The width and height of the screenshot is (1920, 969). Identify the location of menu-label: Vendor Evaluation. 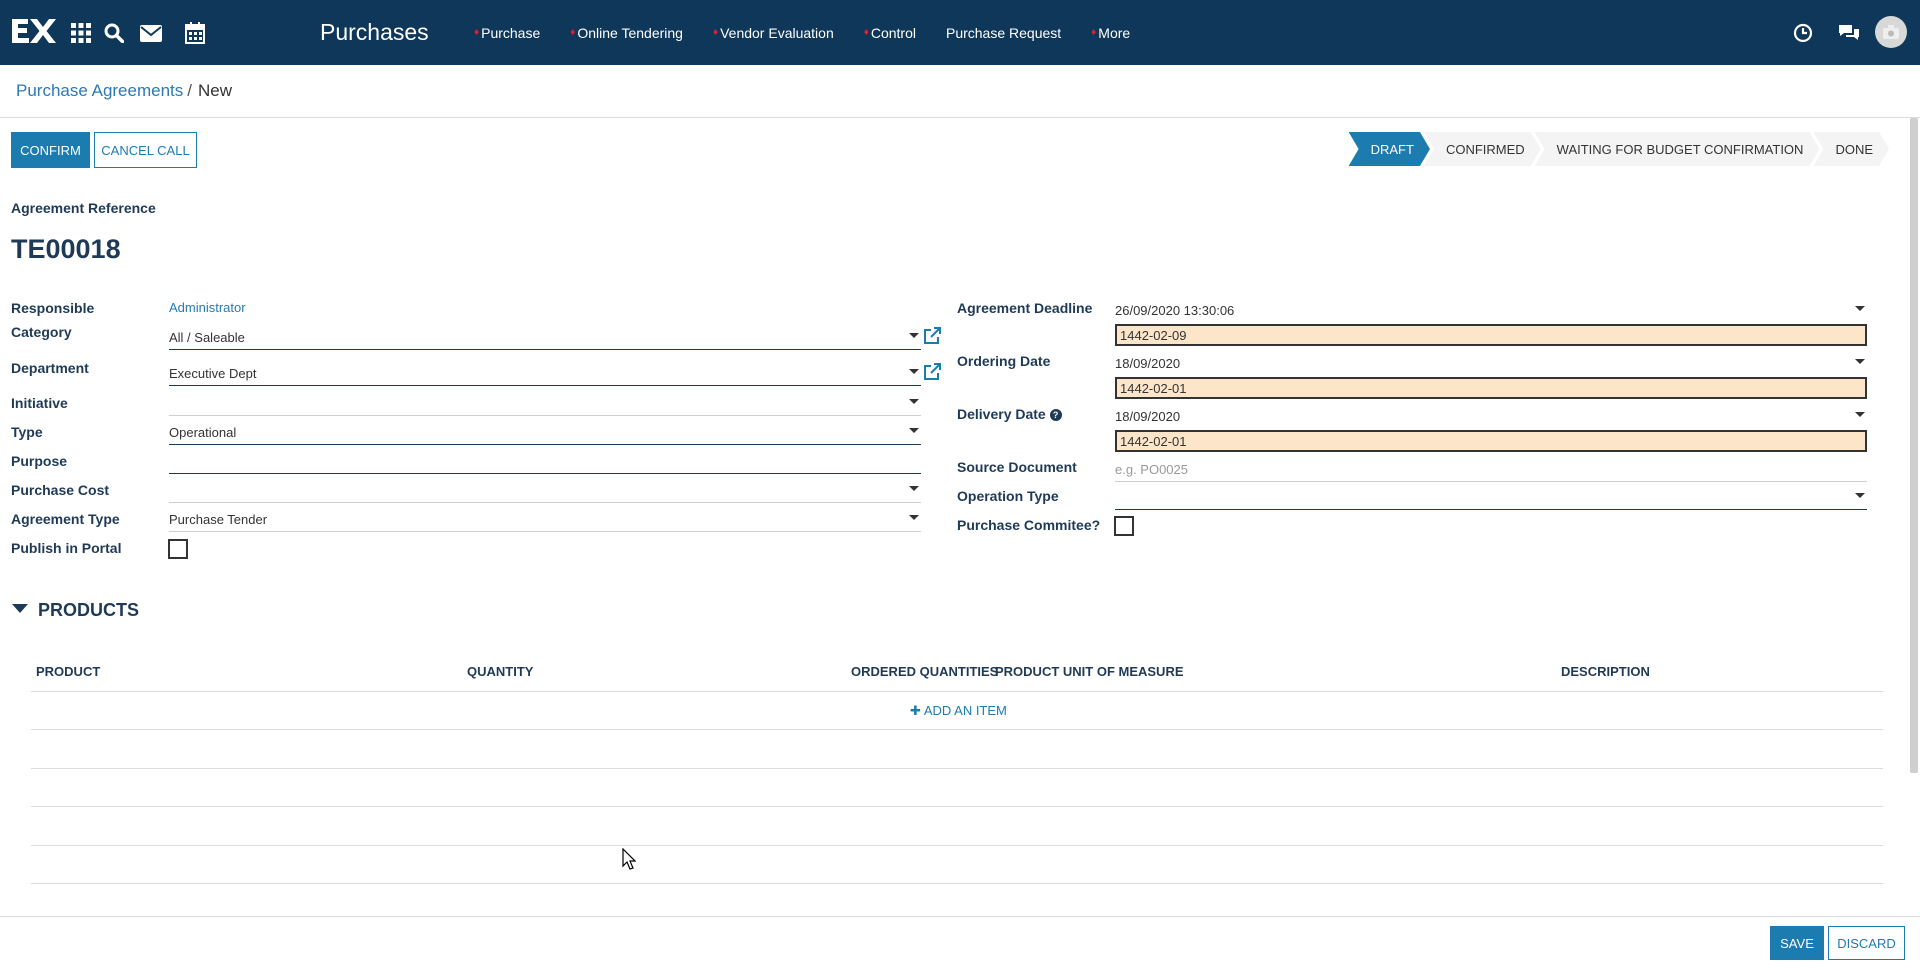
(777, 32).